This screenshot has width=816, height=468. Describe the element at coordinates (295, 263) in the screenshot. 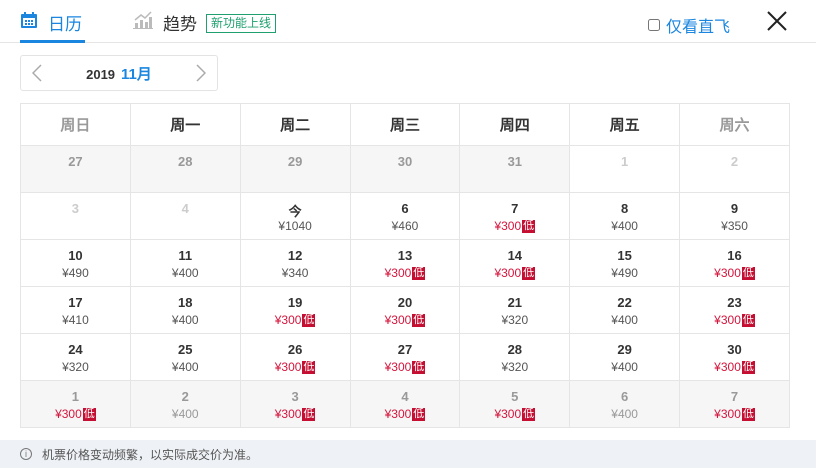

I see `calendar-day-cell: 12 ¥340` at that location.